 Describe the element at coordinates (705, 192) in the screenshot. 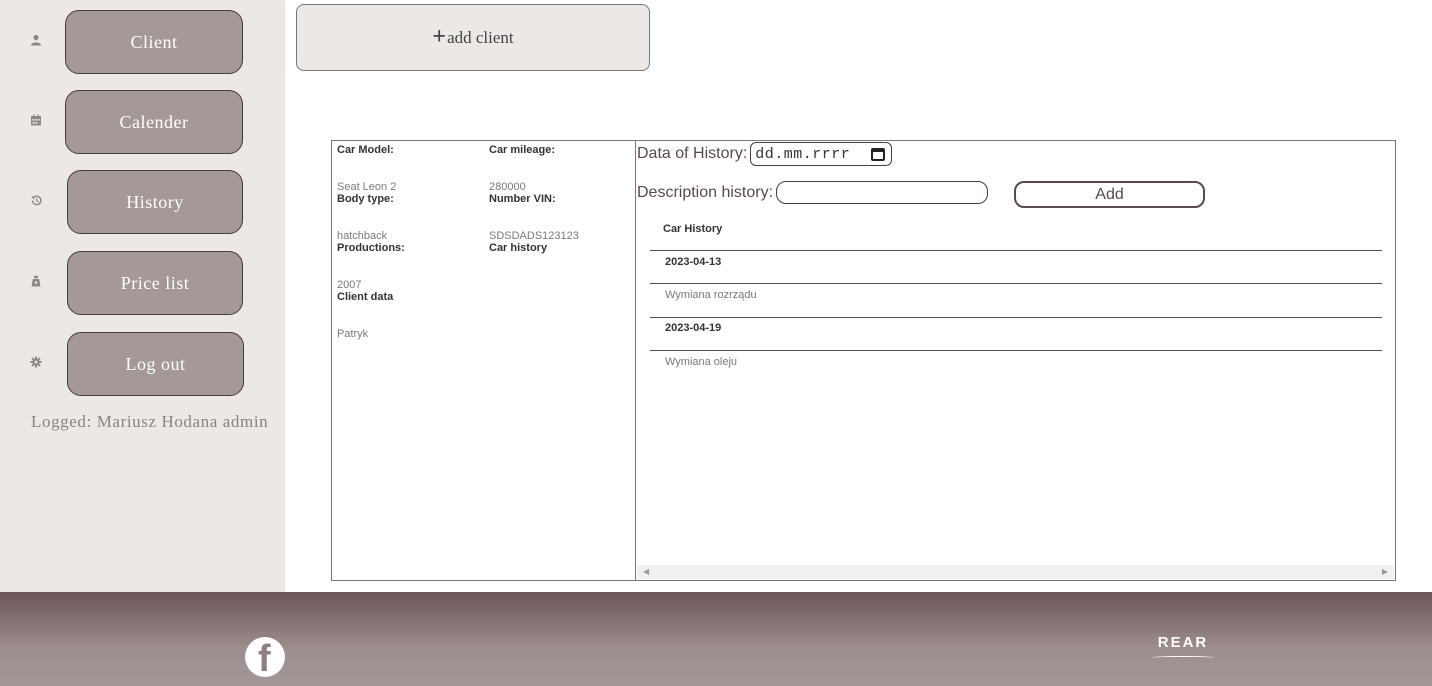

I see `description-label: Description history:` at that location.